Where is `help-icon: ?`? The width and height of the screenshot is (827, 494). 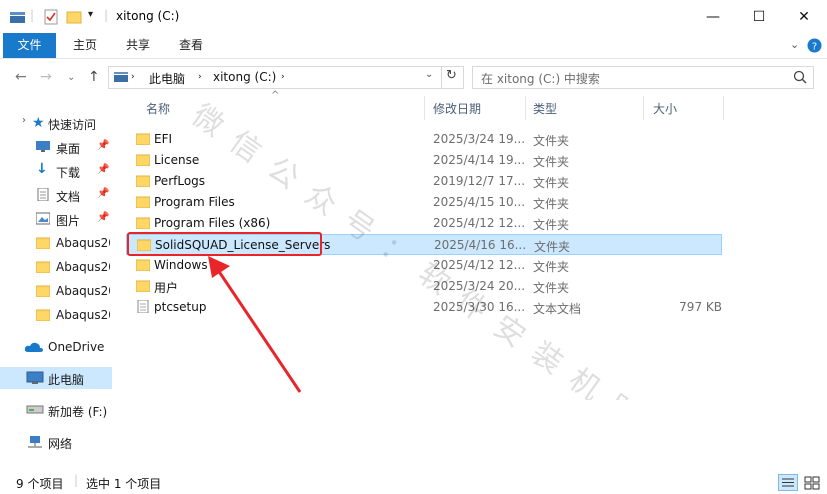
help-icon: ? is located at coordinates (814, 45).